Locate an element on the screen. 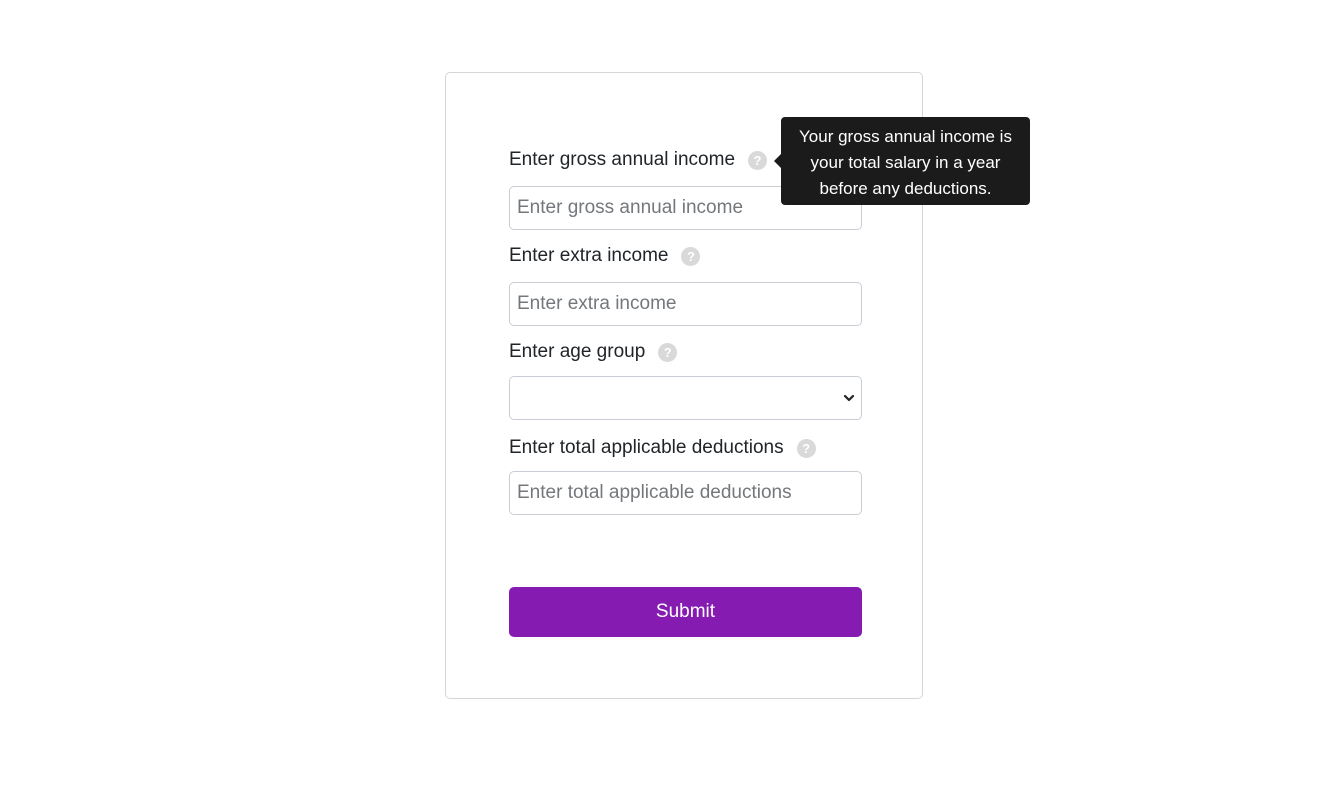  deductions-field: Enter total applicable deductions ? is located at coordinates (685, 475).